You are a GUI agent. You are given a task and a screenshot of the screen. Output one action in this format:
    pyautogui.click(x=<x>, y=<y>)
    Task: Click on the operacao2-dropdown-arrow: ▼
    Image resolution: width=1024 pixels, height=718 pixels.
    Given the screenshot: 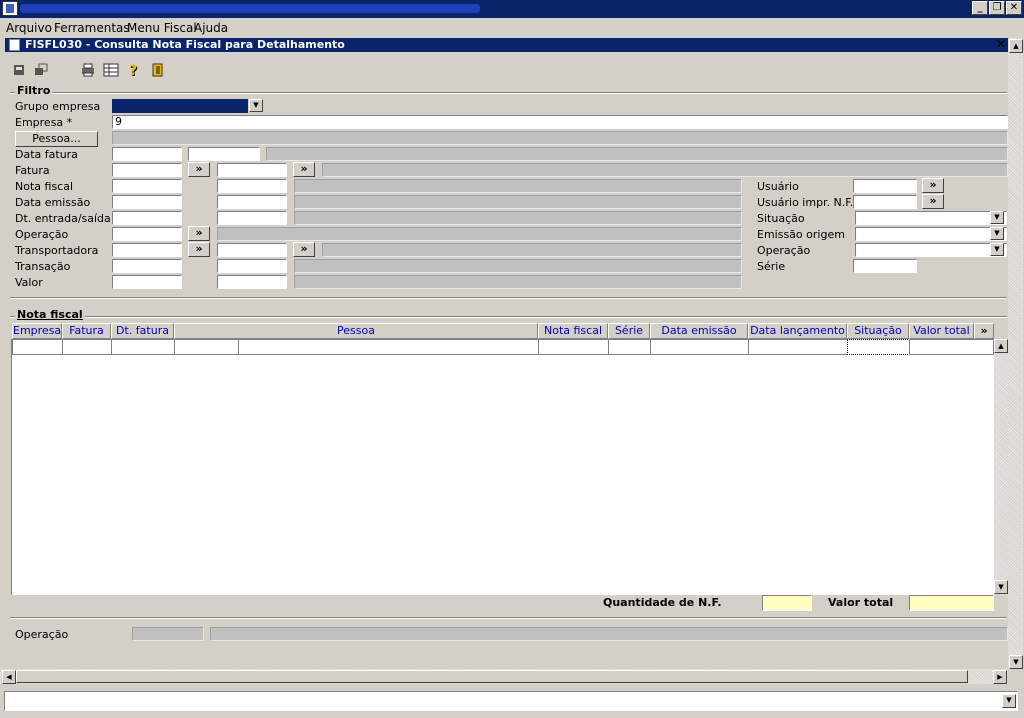 What is the action you would take?
    pyautogui.click(x=997, y=249)
    